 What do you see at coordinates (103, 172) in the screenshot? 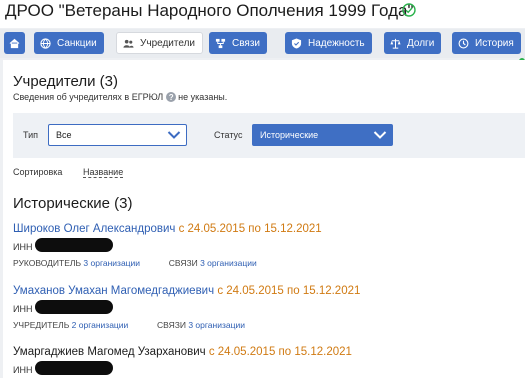
I see `sort-by-name-toggle: Название` at bounding box center [103, 172].